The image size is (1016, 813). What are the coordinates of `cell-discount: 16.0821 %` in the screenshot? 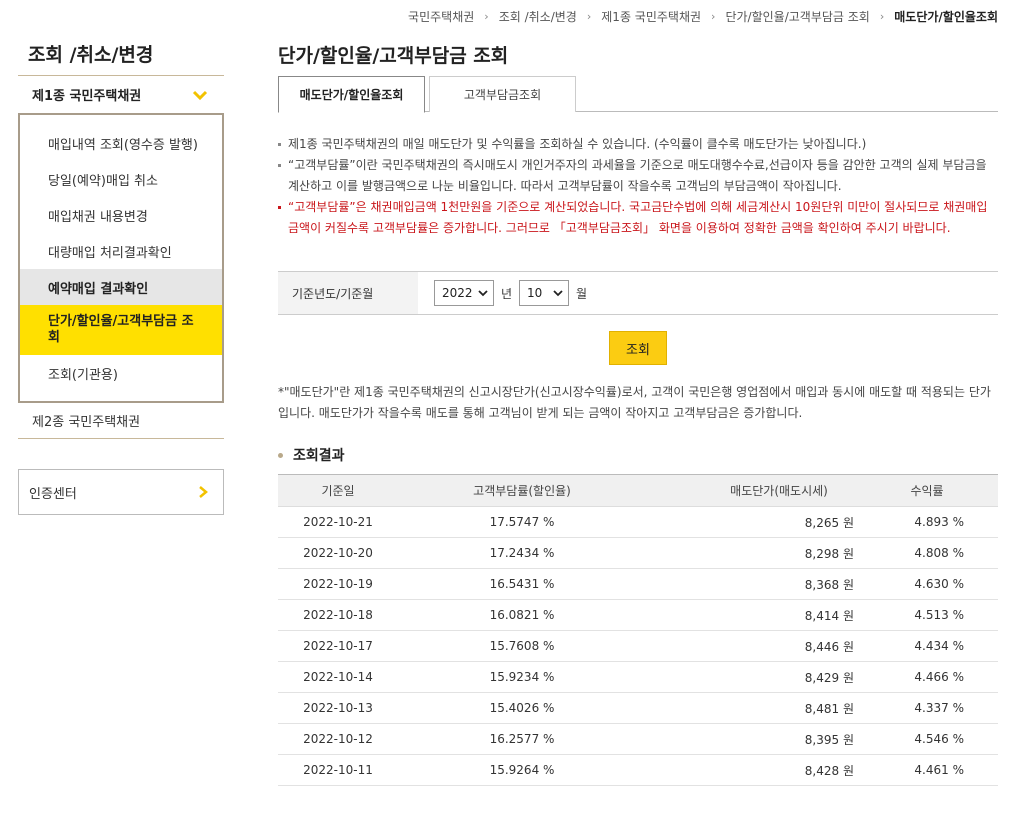 It's located at (522, 615).